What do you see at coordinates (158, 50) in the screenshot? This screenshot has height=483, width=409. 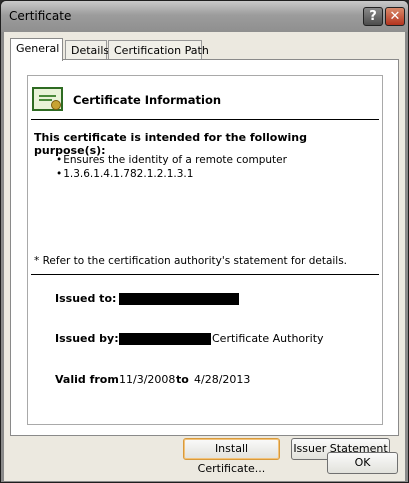 I see `tab-certification-path: Certification Path` at bounding box center [158, 50].